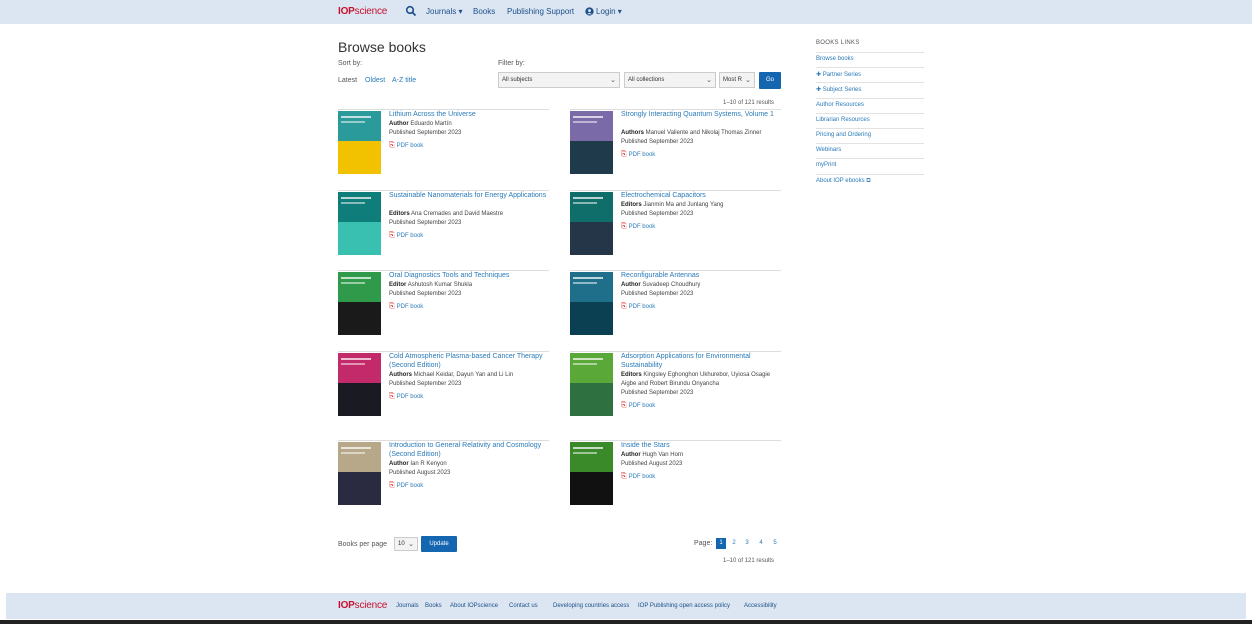 This screenshot has height=624, width=1252. What do you see at coordinates (761, 543) in the screenshot?
I see `page-link-4: 4` at bounding box center [761, 543].